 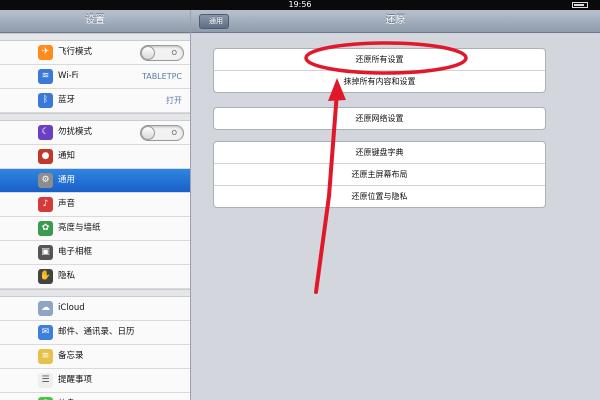 I want to click on hand-icon: ✋, so click(x=45, y=276).